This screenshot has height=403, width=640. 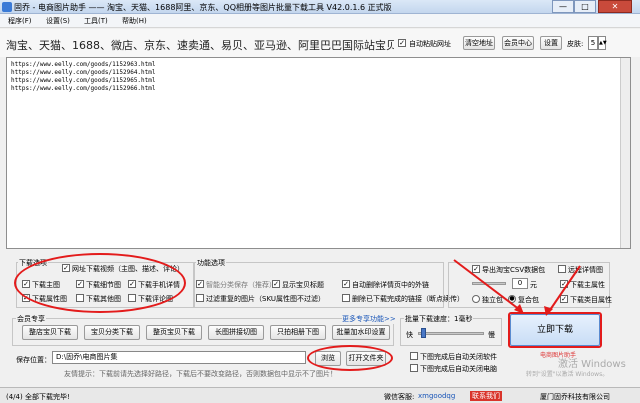 What do you see at coordinates (585, 6) in the screenshot?
I see `maximize-button: □` at bounding box center [585, 6].